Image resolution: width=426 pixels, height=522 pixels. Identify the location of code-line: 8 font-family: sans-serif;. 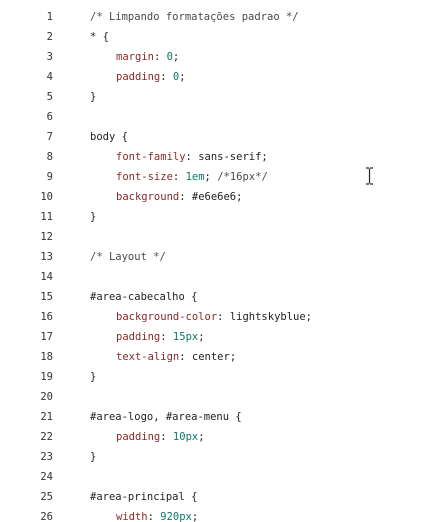
(213, 157).